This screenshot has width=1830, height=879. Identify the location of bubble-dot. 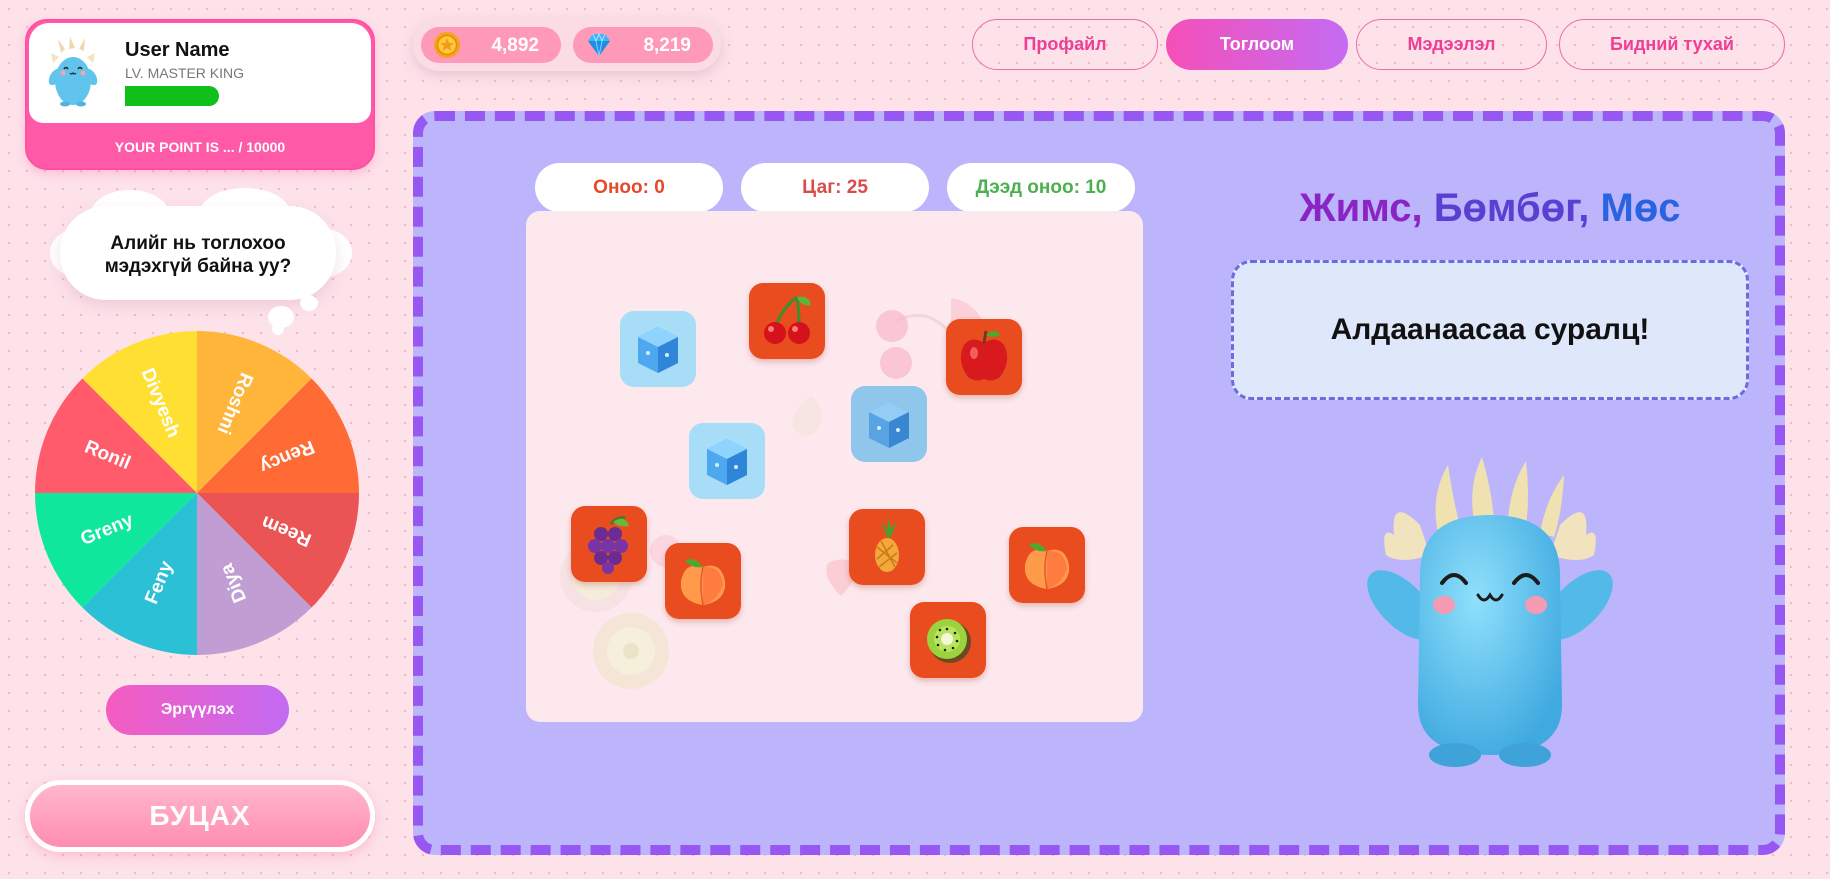
(309, 303).